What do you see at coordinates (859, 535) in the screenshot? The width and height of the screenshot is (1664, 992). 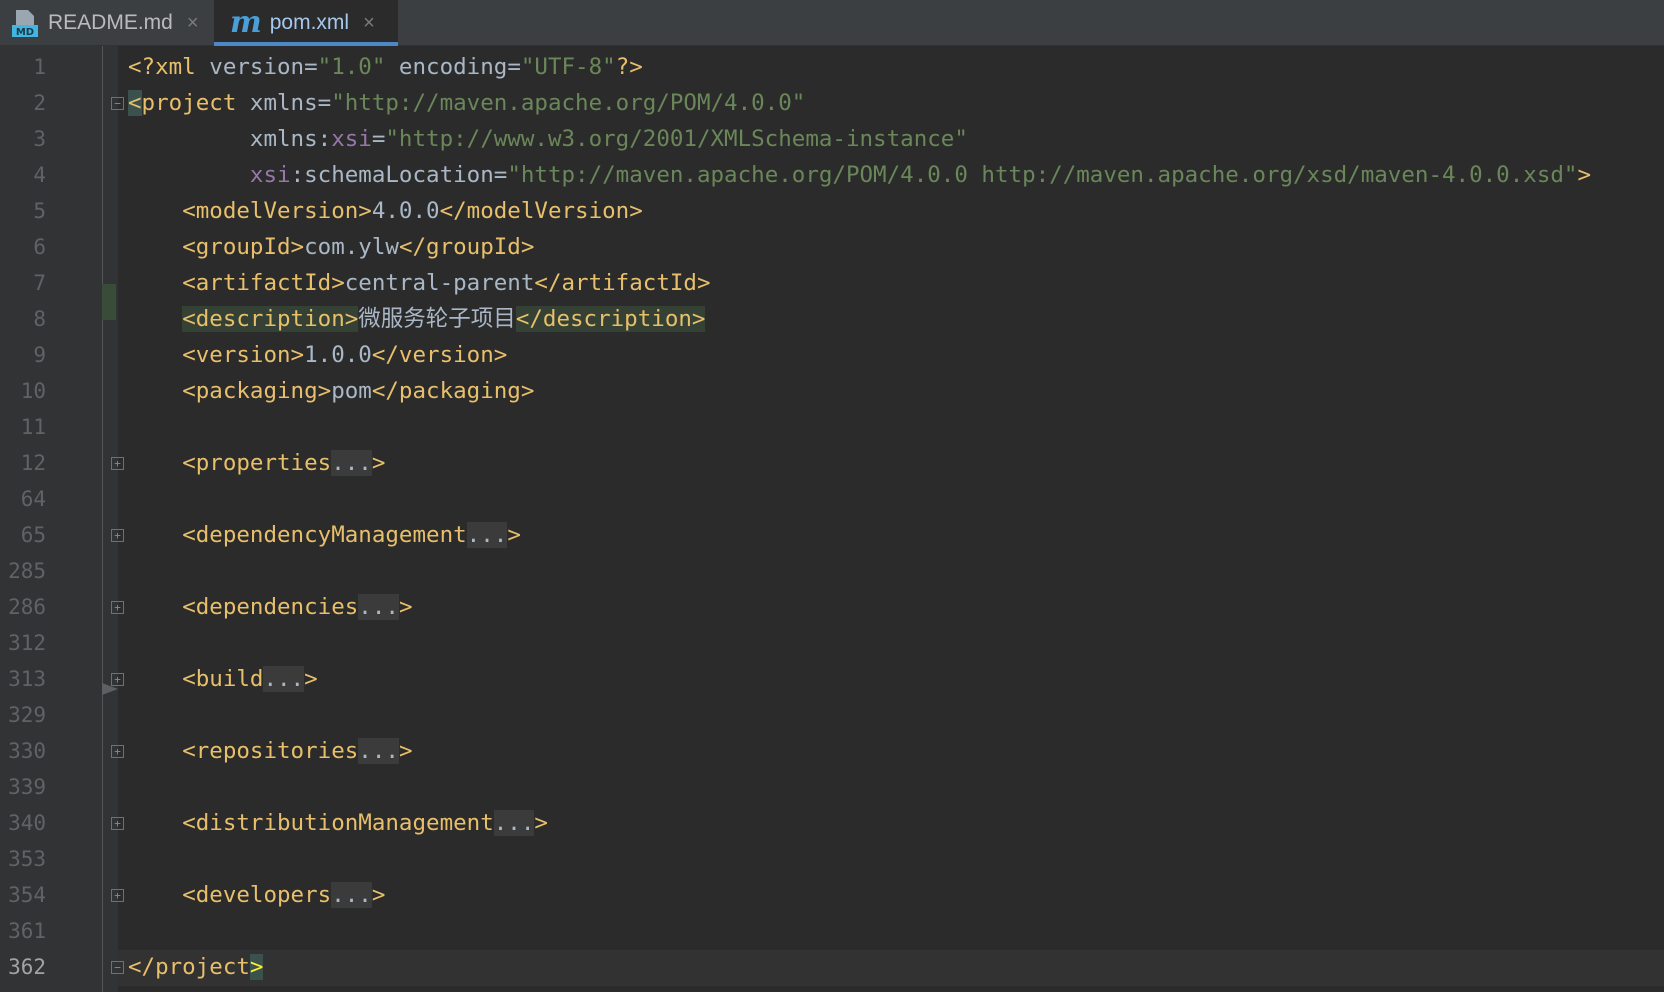 I see `code-line: <dependencyManagement...>` at bounding box center [859, 535].